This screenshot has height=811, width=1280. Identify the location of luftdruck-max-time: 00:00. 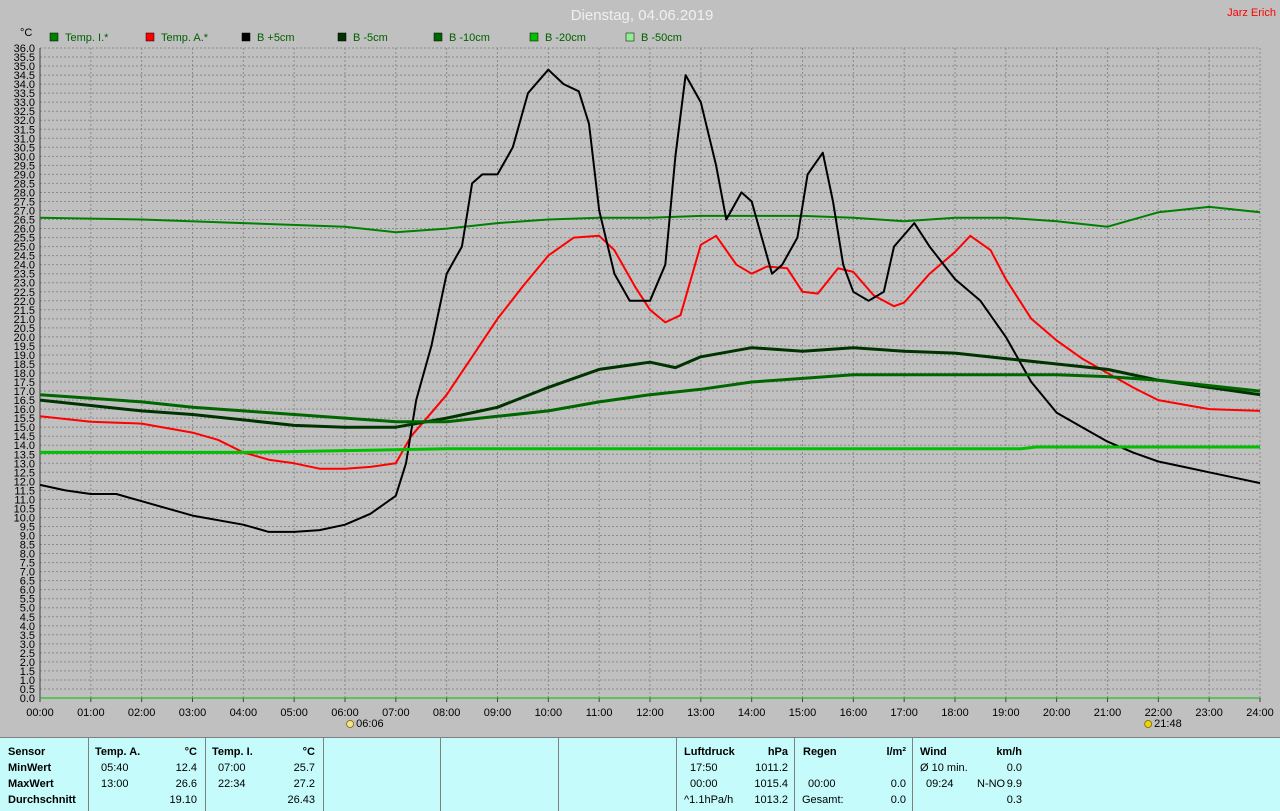
(704, 784).